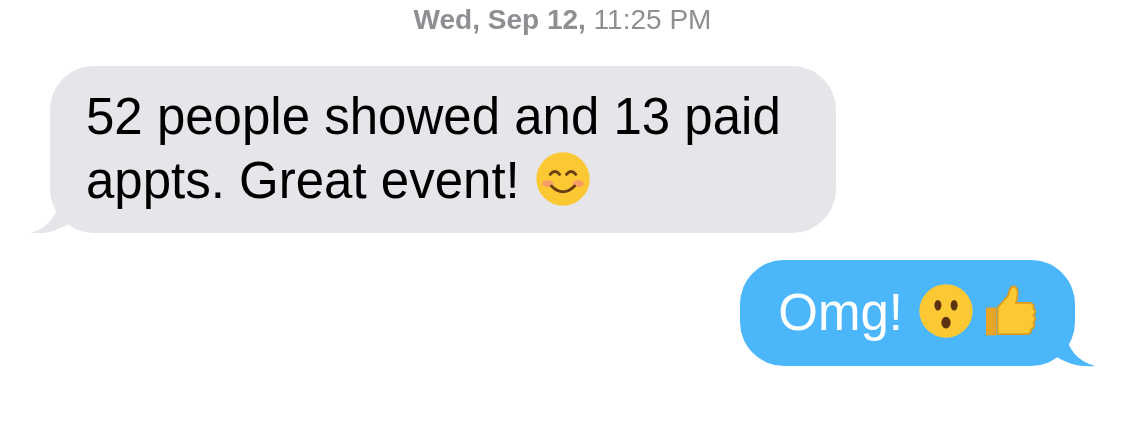 This screenshot has width=1125, height=428. What do you see at coordinates (946, 311) in the screenshot?
I see `surprised-face-icon` at bounding box center [946, 311].